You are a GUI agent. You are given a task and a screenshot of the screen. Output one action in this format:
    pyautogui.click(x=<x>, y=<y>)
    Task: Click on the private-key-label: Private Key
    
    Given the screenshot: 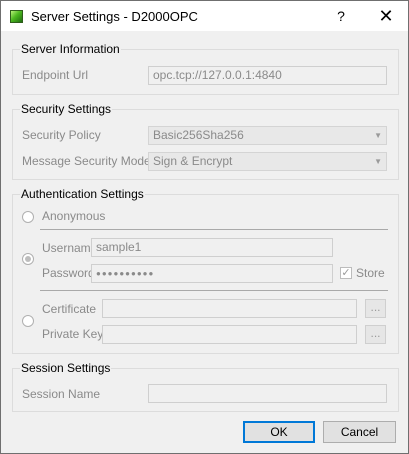 What is the action you would take?
    pyautogui.click(x=73, y=334)
    